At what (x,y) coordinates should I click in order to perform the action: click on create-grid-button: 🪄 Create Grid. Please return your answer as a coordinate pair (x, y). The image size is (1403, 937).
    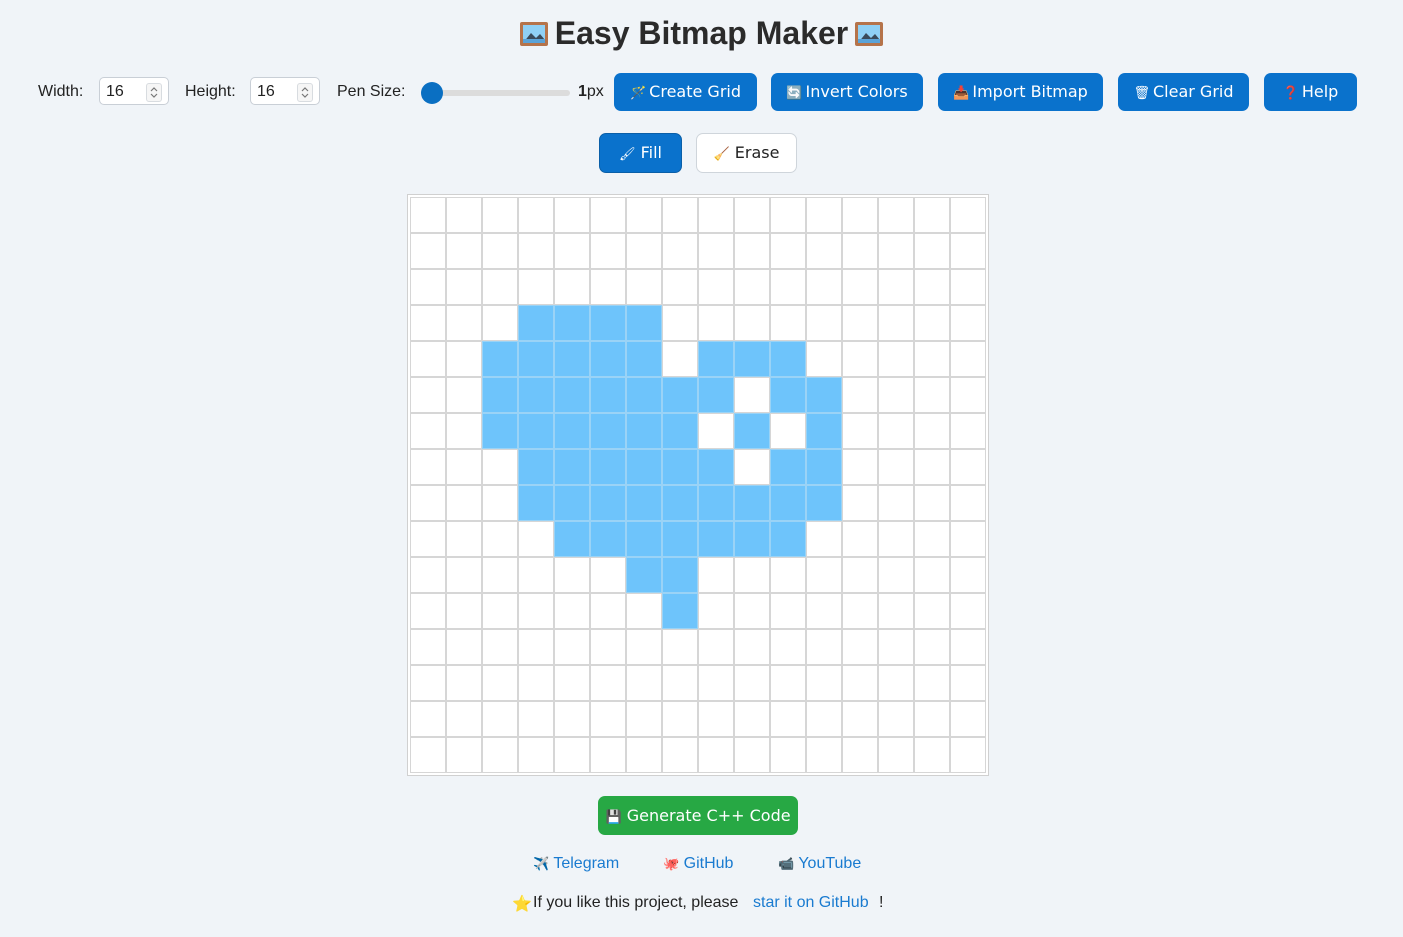
    Looking at the image, I should click on (685, 92).